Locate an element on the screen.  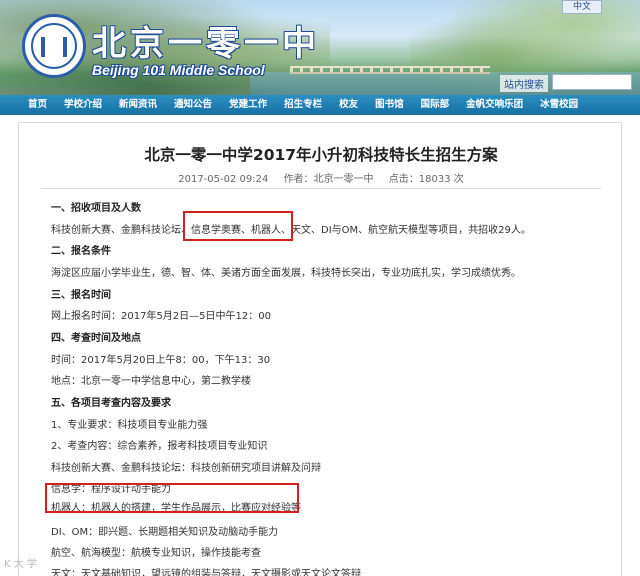
nav-item-news: 新闻资讯 is located at coordinates (138, 105).